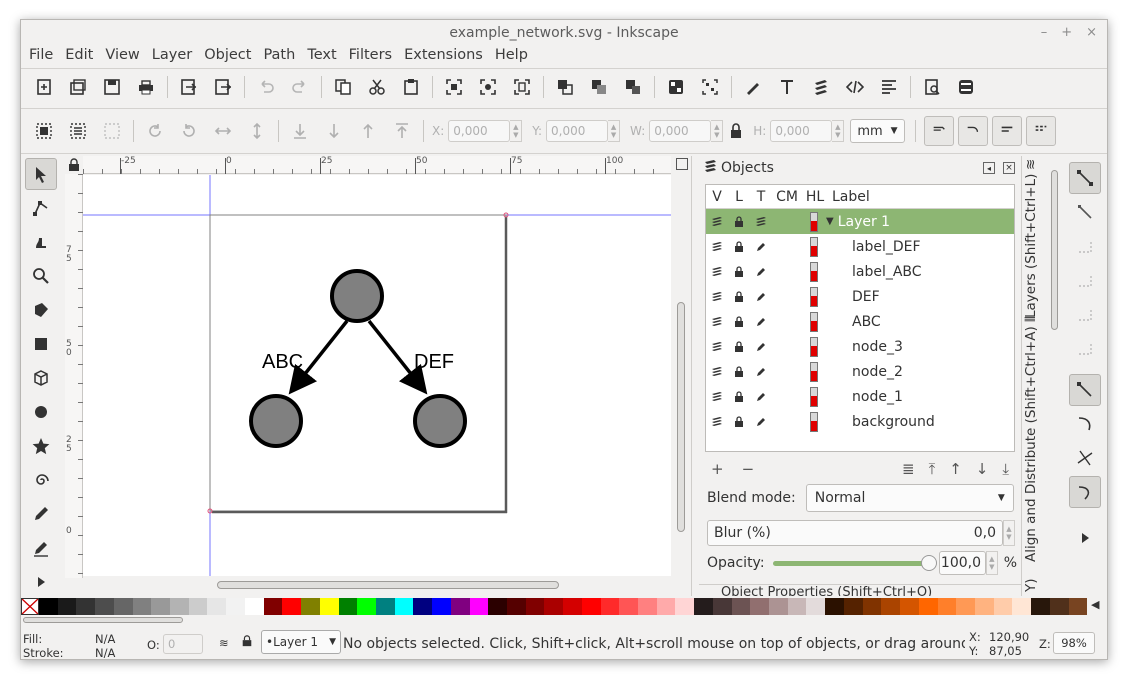 This screenshot has height=681, width=1129. I want to click on object-row: node_2, so click(860, 371).